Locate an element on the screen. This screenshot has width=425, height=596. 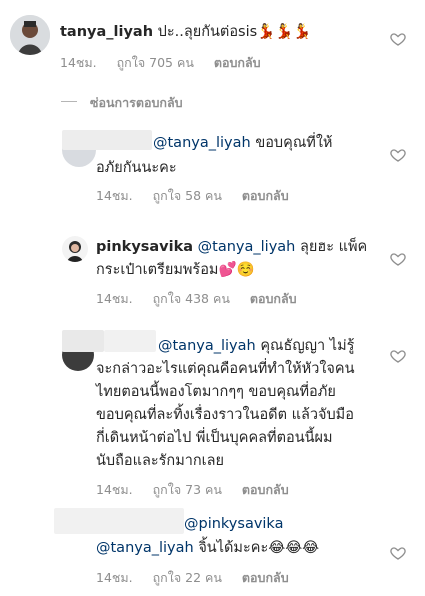
comment-text-line: อภัยกันนะคะ is located at coordinates (136, 168).